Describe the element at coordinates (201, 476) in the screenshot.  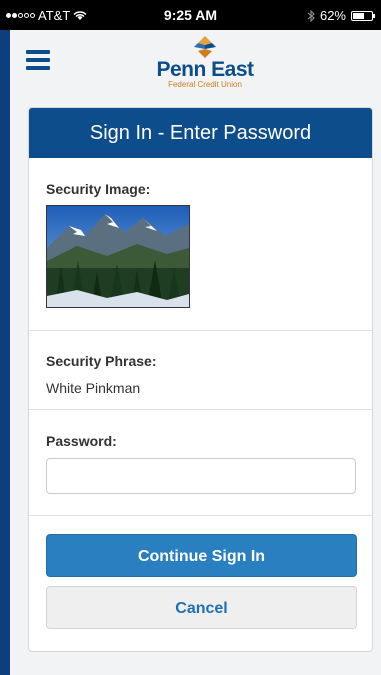
I see `password-field` at that location.